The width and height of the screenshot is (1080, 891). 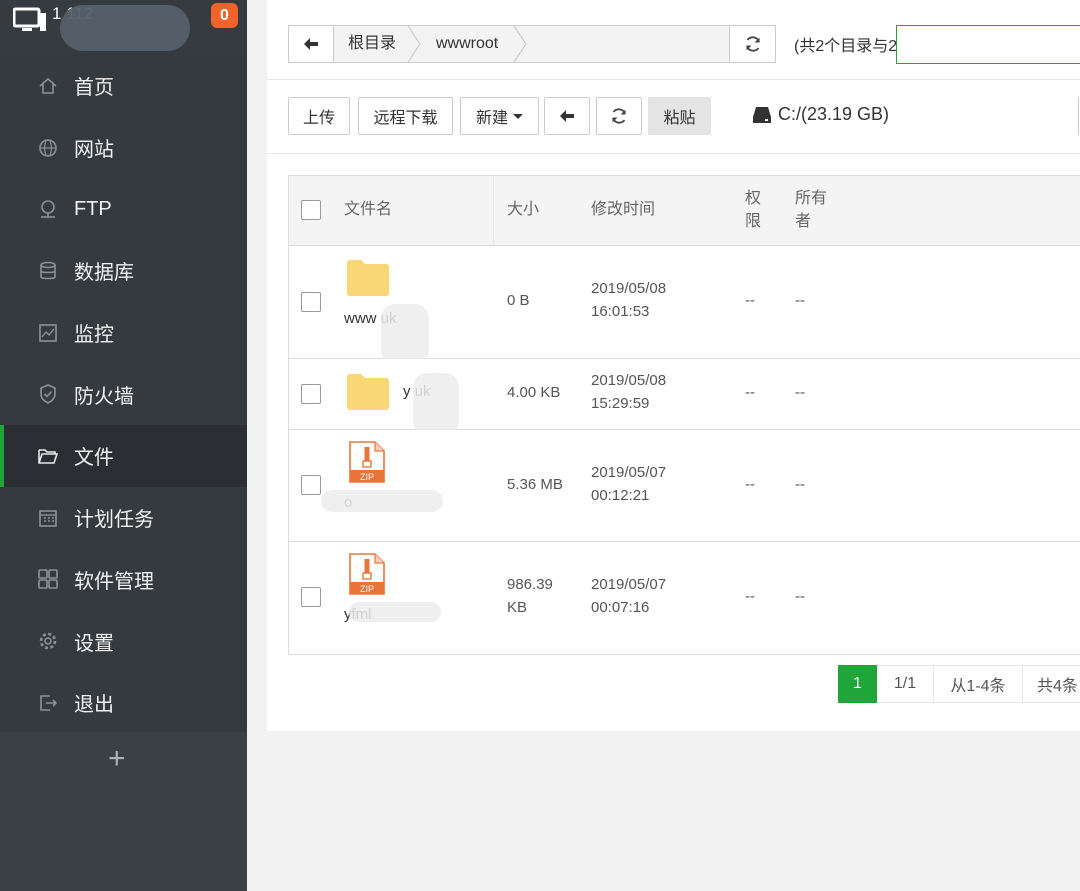 What do you see at coordinates (319, 116) in the screenshot?
I see `upload-button: 上传` at bounding box center [319, 116].